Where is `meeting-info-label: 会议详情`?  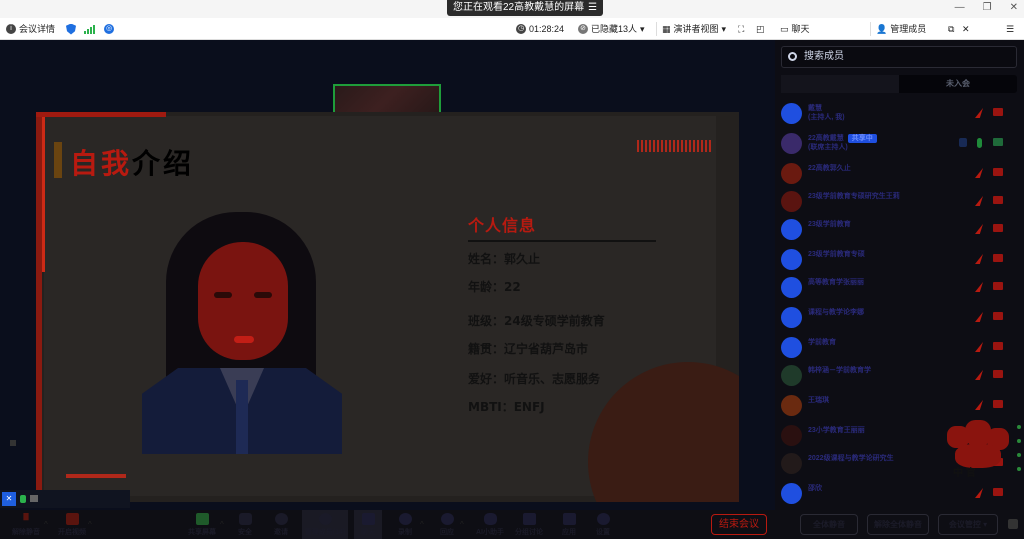
meeting-info-label: 会议详情 is located at coordinates (37, 29).